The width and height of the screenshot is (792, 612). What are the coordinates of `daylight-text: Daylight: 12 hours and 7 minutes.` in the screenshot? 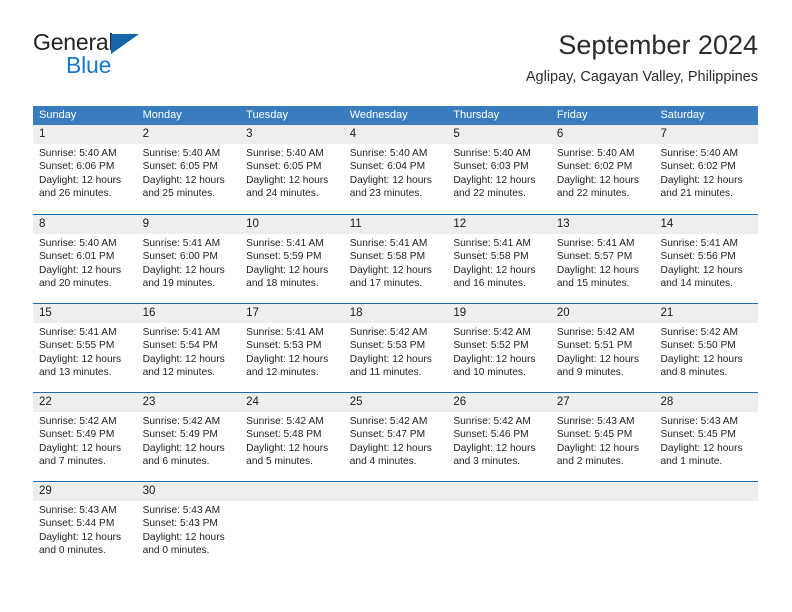 It's located at (80, 455).